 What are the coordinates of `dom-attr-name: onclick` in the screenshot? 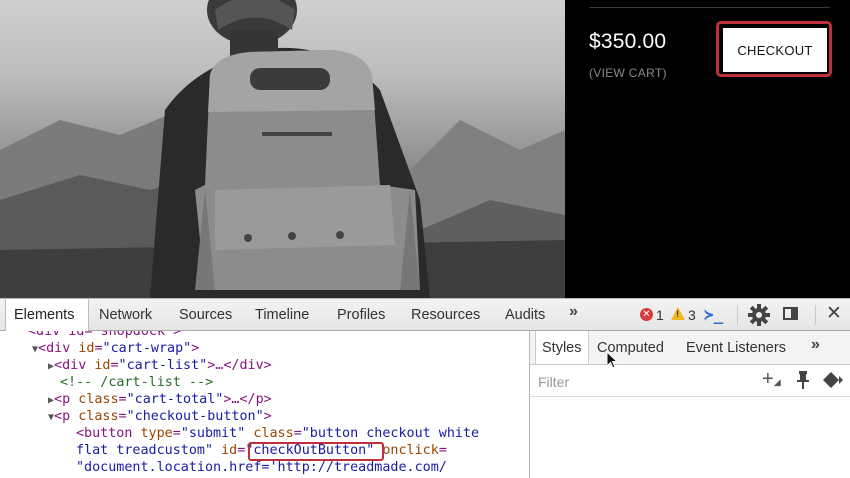 It's located at (410, 450).